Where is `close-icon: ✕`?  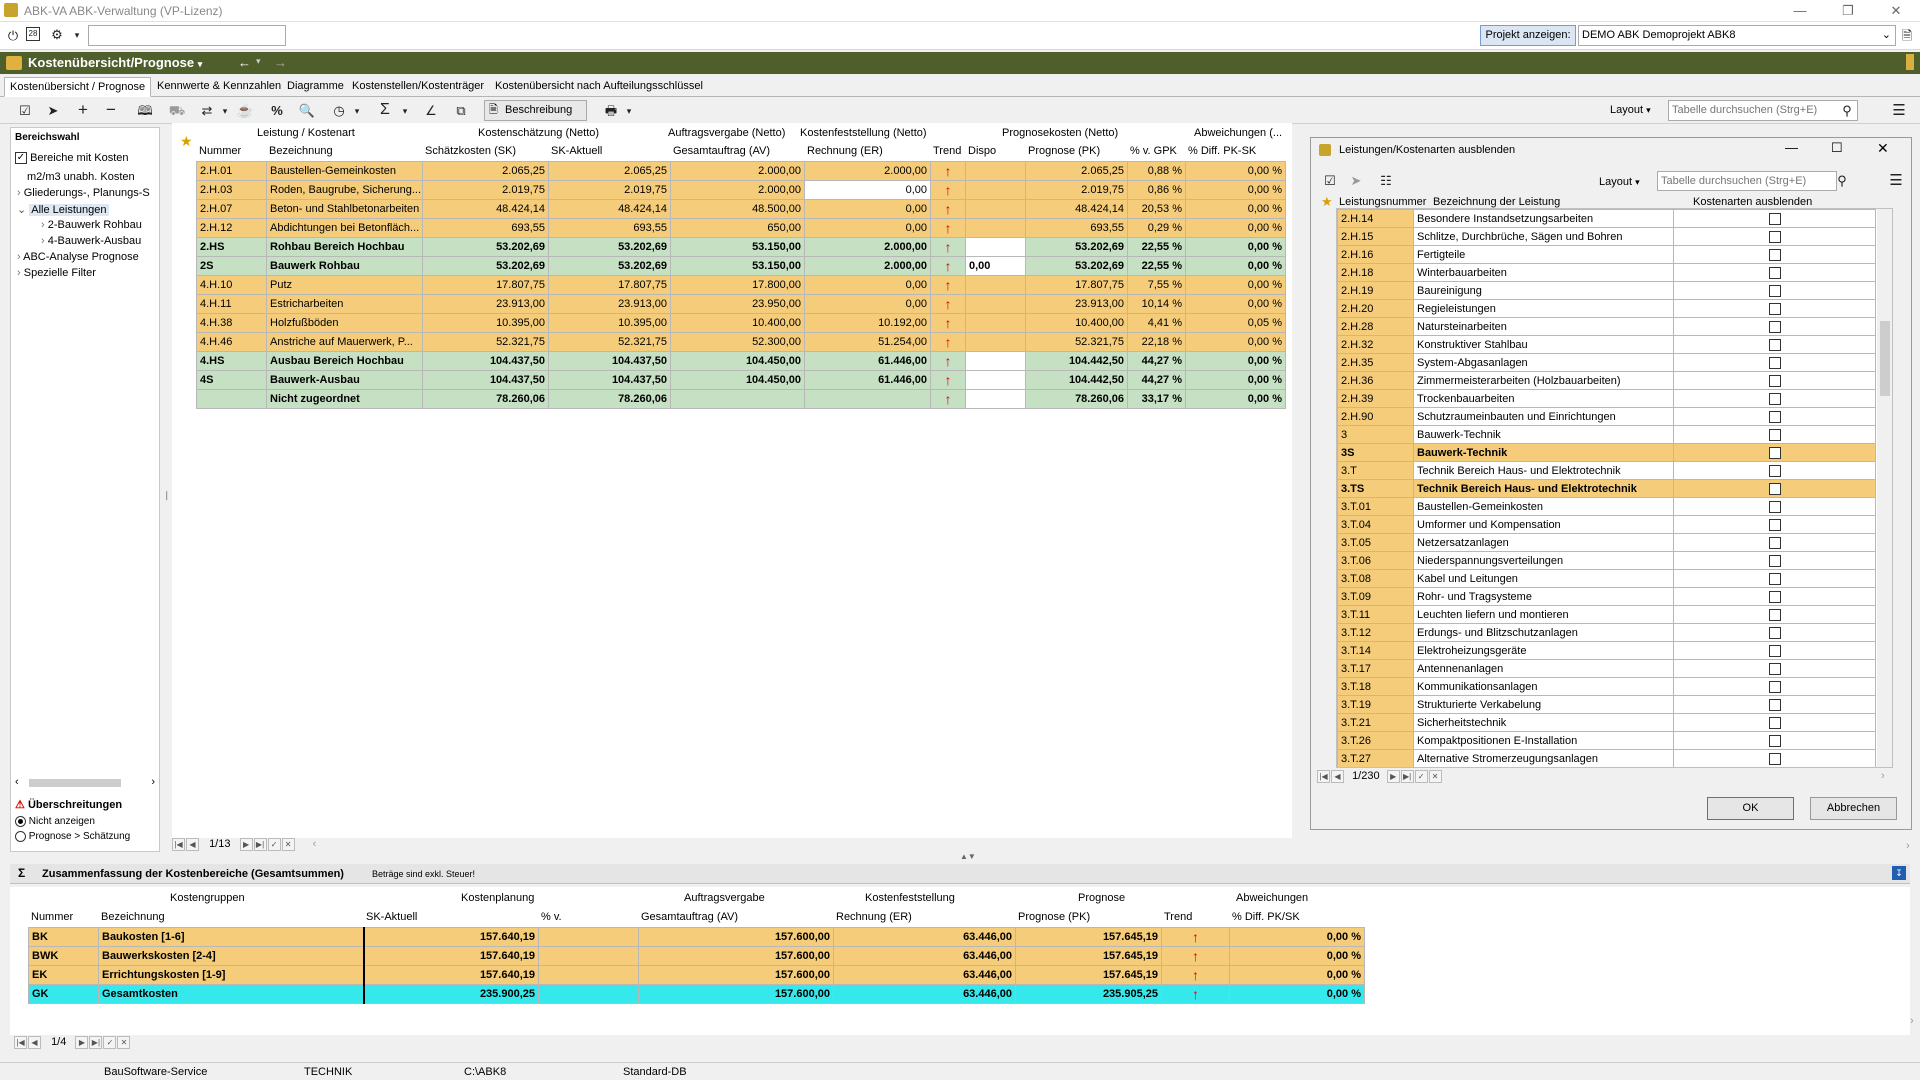
close-icon: ✕ is located at coordinates (1896, 11).